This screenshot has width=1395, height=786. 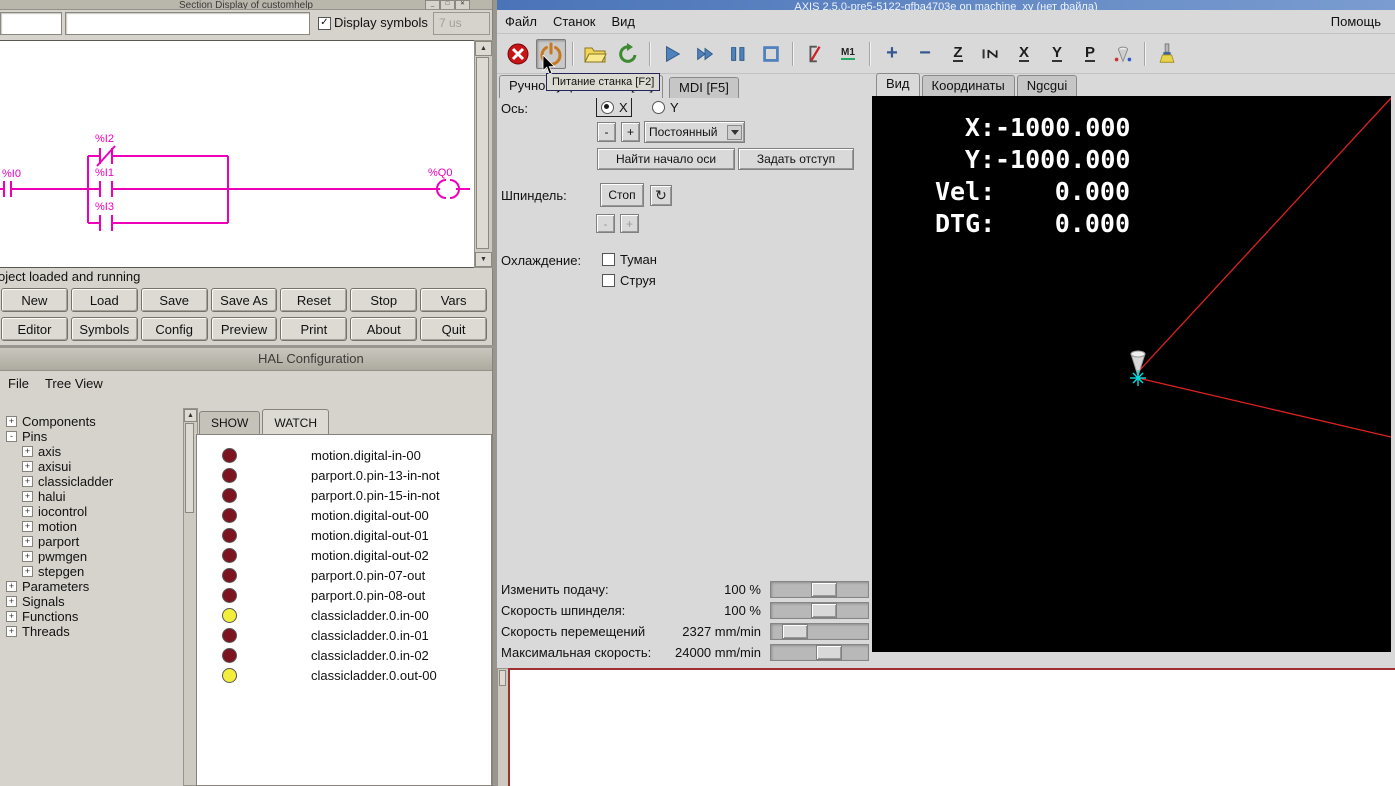 I want to click on clear-plot-icon, so click(x=1167, y=54).